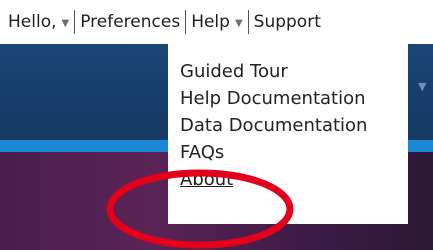 The height and width of the screenshot is (250, 433). What do you see at coordinates (294, 71) in the screenshot?
I see `menu-item-guided-tour: Guided Tour` at bounding box center [294, 71].